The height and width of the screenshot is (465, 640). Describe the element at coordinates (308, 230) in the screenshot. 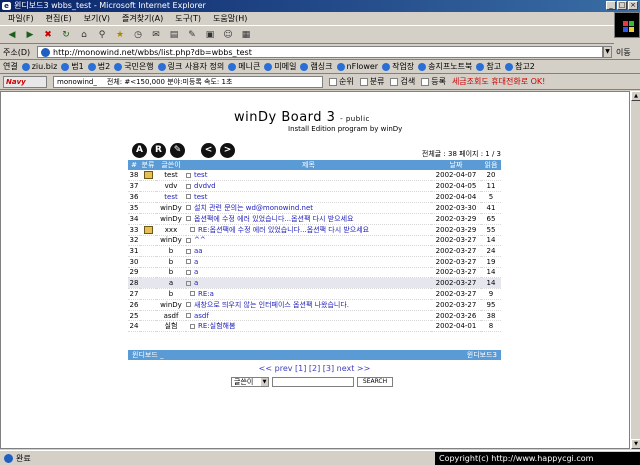

I see `row-subject: RE:옵션팩에 수정 에러 있었습니다...옵션팩 다시 받으세요` at that location.